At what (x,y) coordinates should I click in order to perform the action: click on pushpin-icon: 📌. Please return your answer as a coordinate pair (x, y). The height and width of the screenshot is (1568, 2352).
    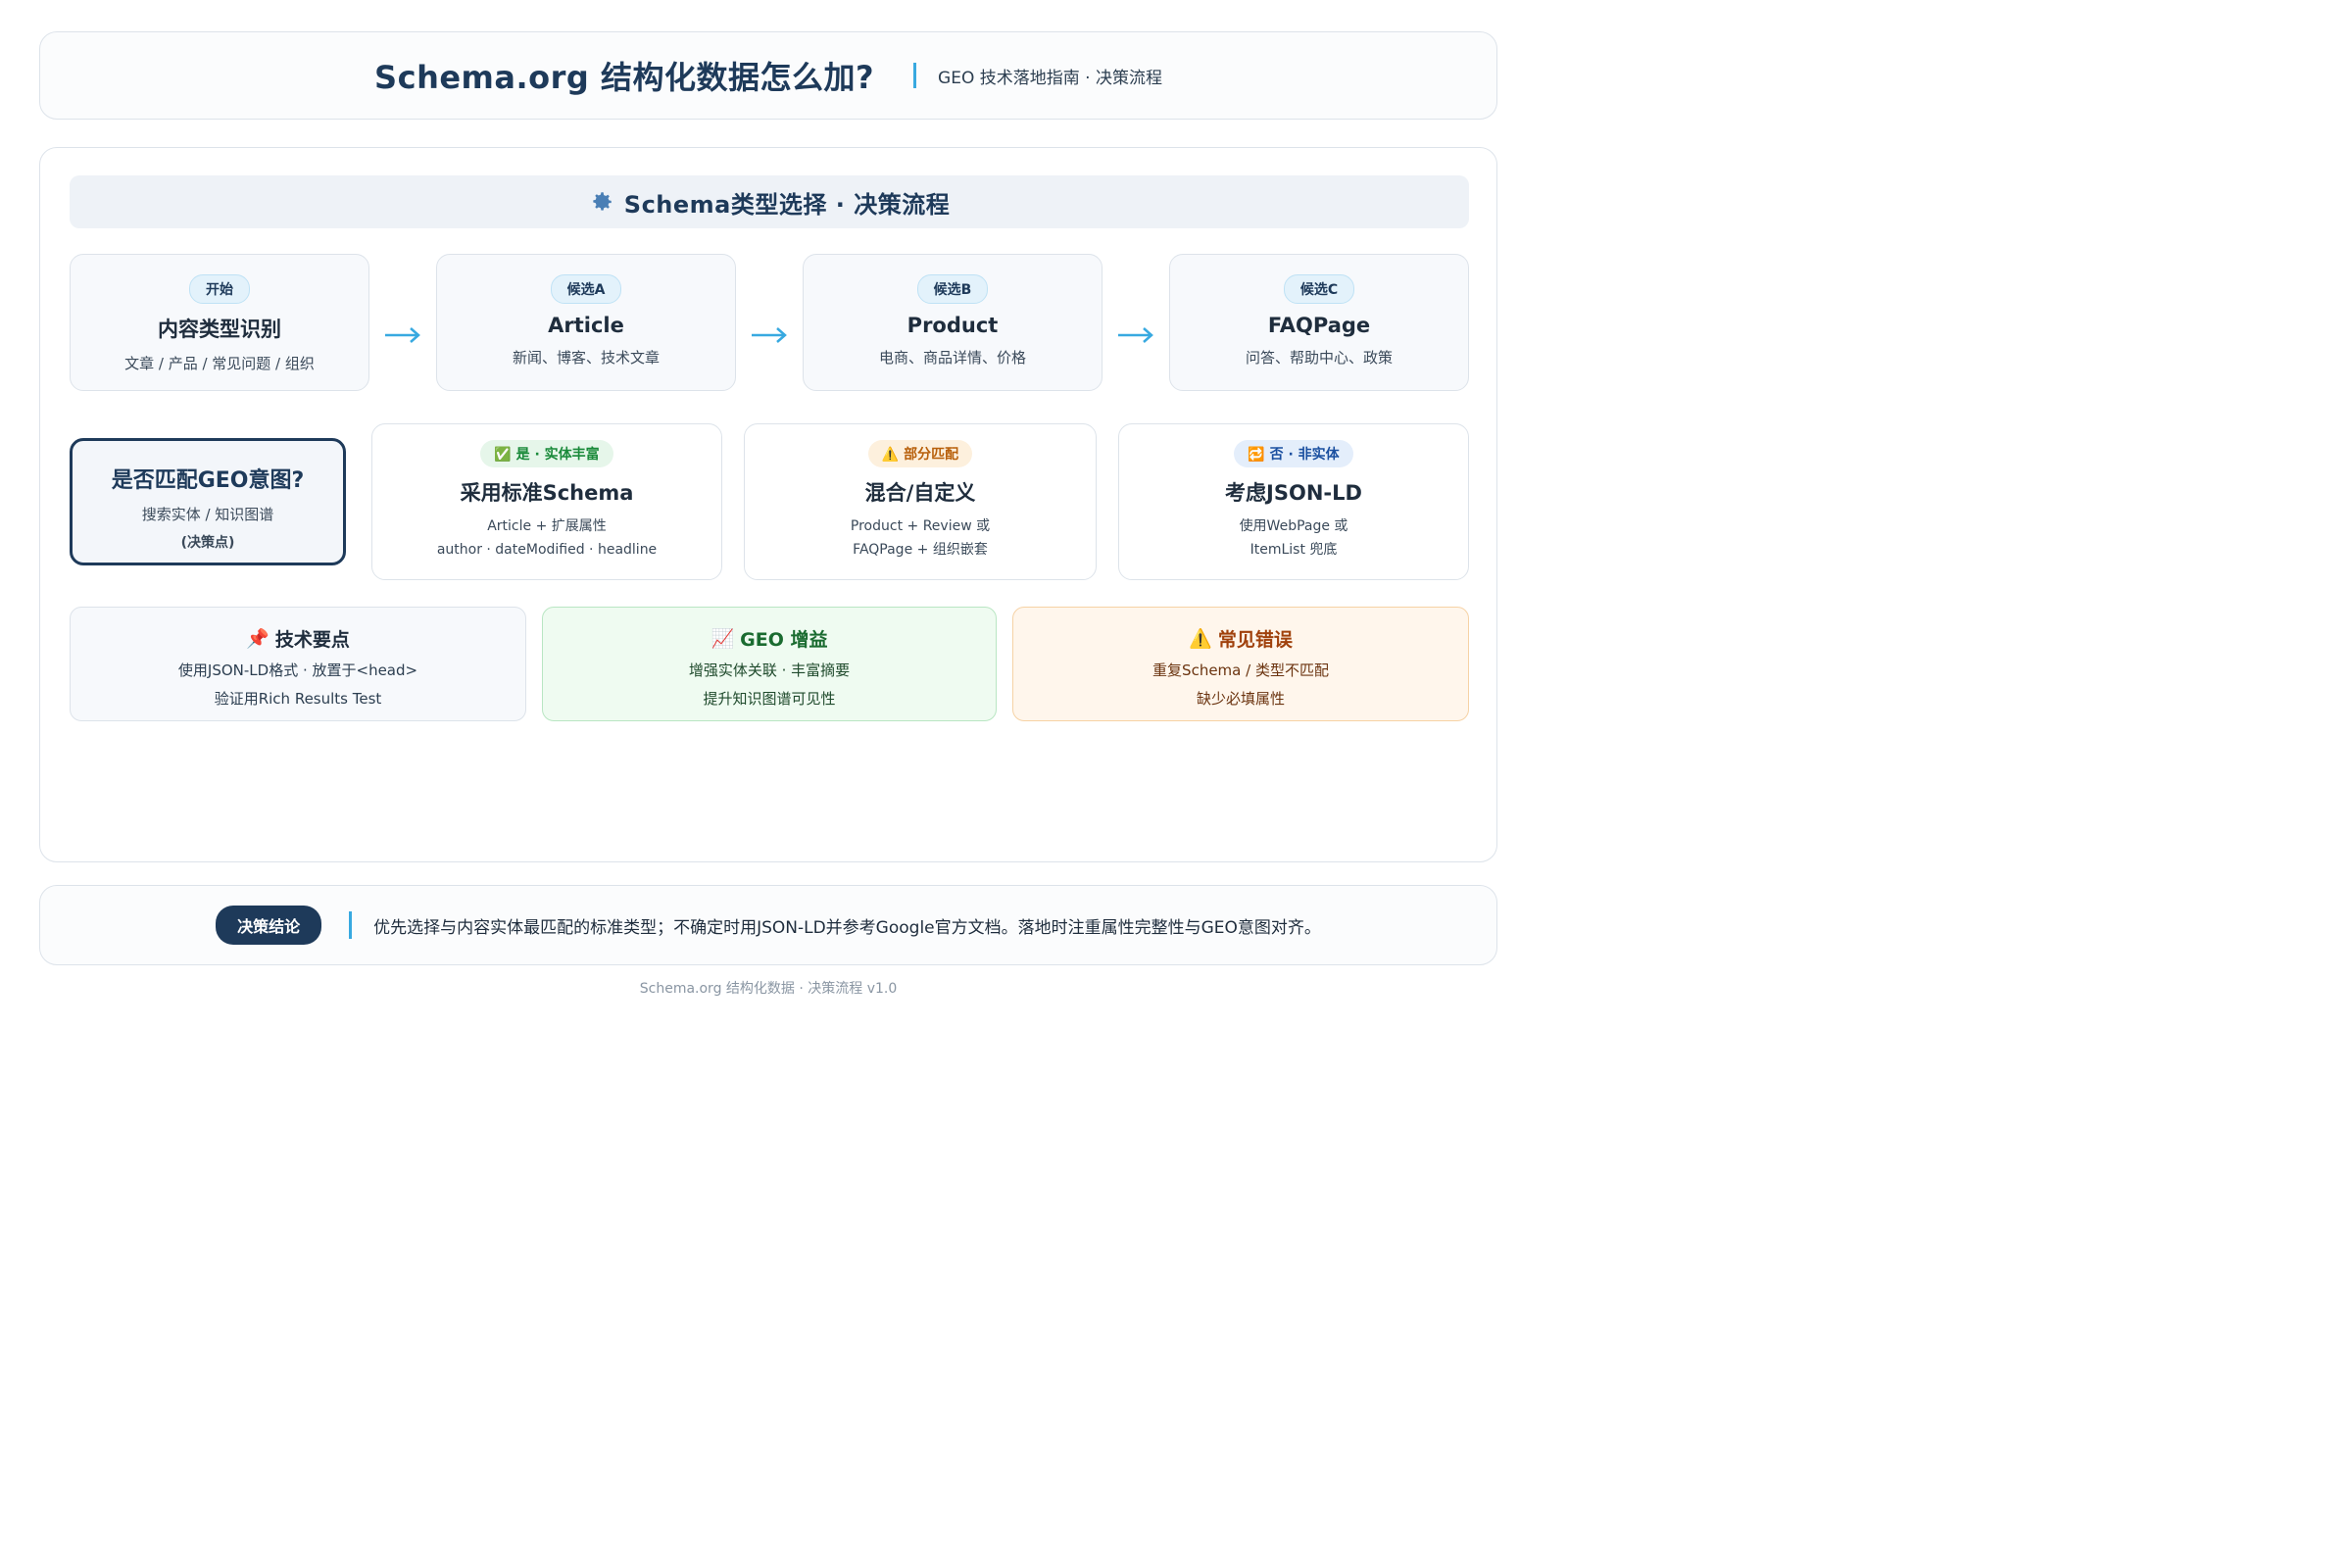
    Looking at the image, I should click on (258, 639).